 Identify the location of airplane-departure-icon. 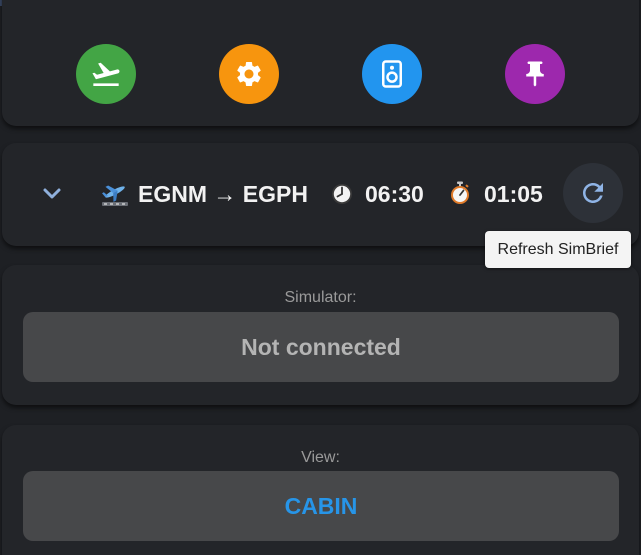
(106, 74).